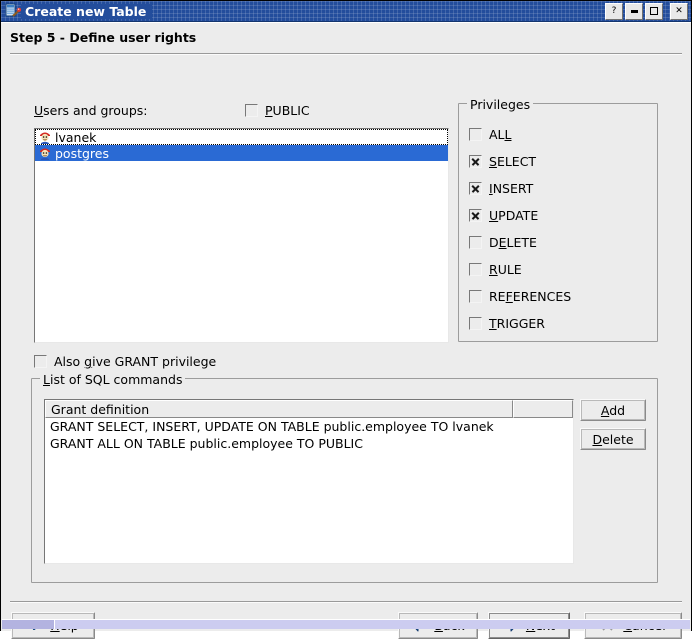  Describe the element at coordinates (475, 215) in the screenshot. I see `privilege-update-box` at that location.